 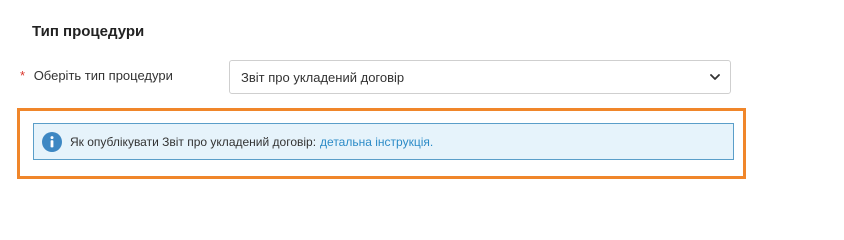 What do you see at coordinates (103, 75) in the screenshot?
I see `procedure-type-label-text: Оберіть тип процедури` at bounding box center [103, 75].